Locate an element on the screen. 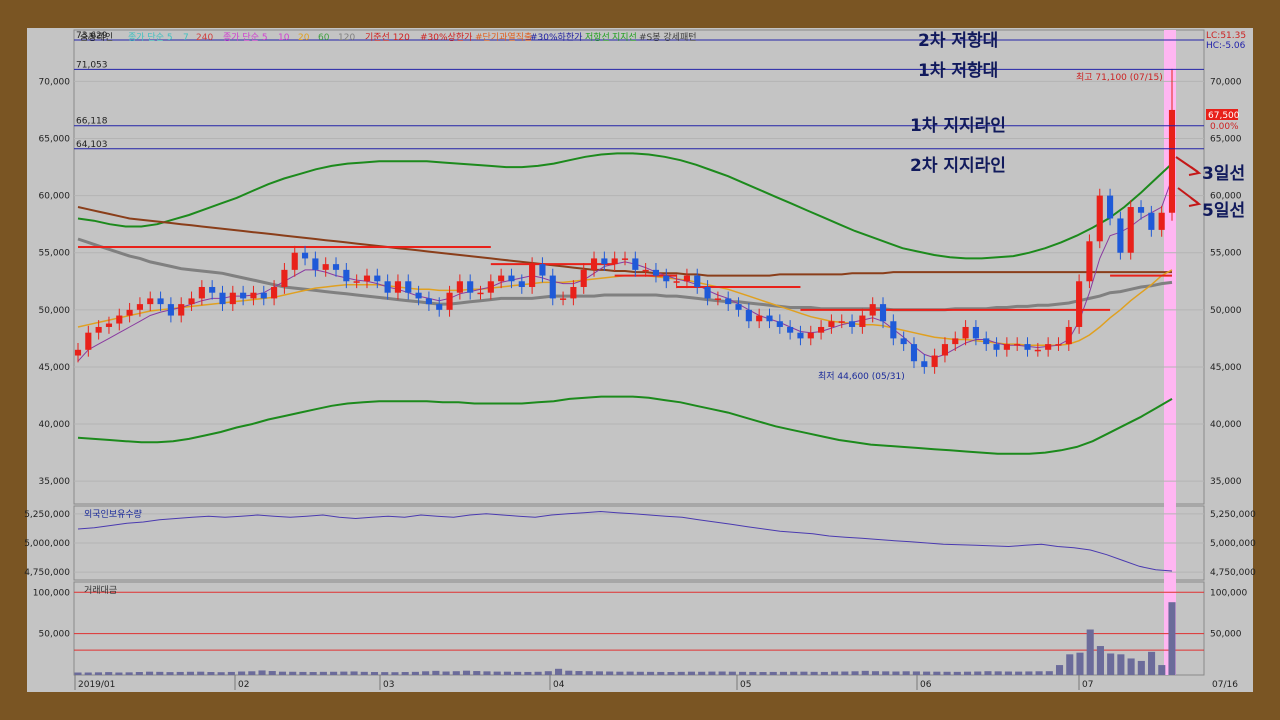 The width and height of the screenshot is (1280, 720). price-tick-label: 50,000 is located at coordinates (55, 311).